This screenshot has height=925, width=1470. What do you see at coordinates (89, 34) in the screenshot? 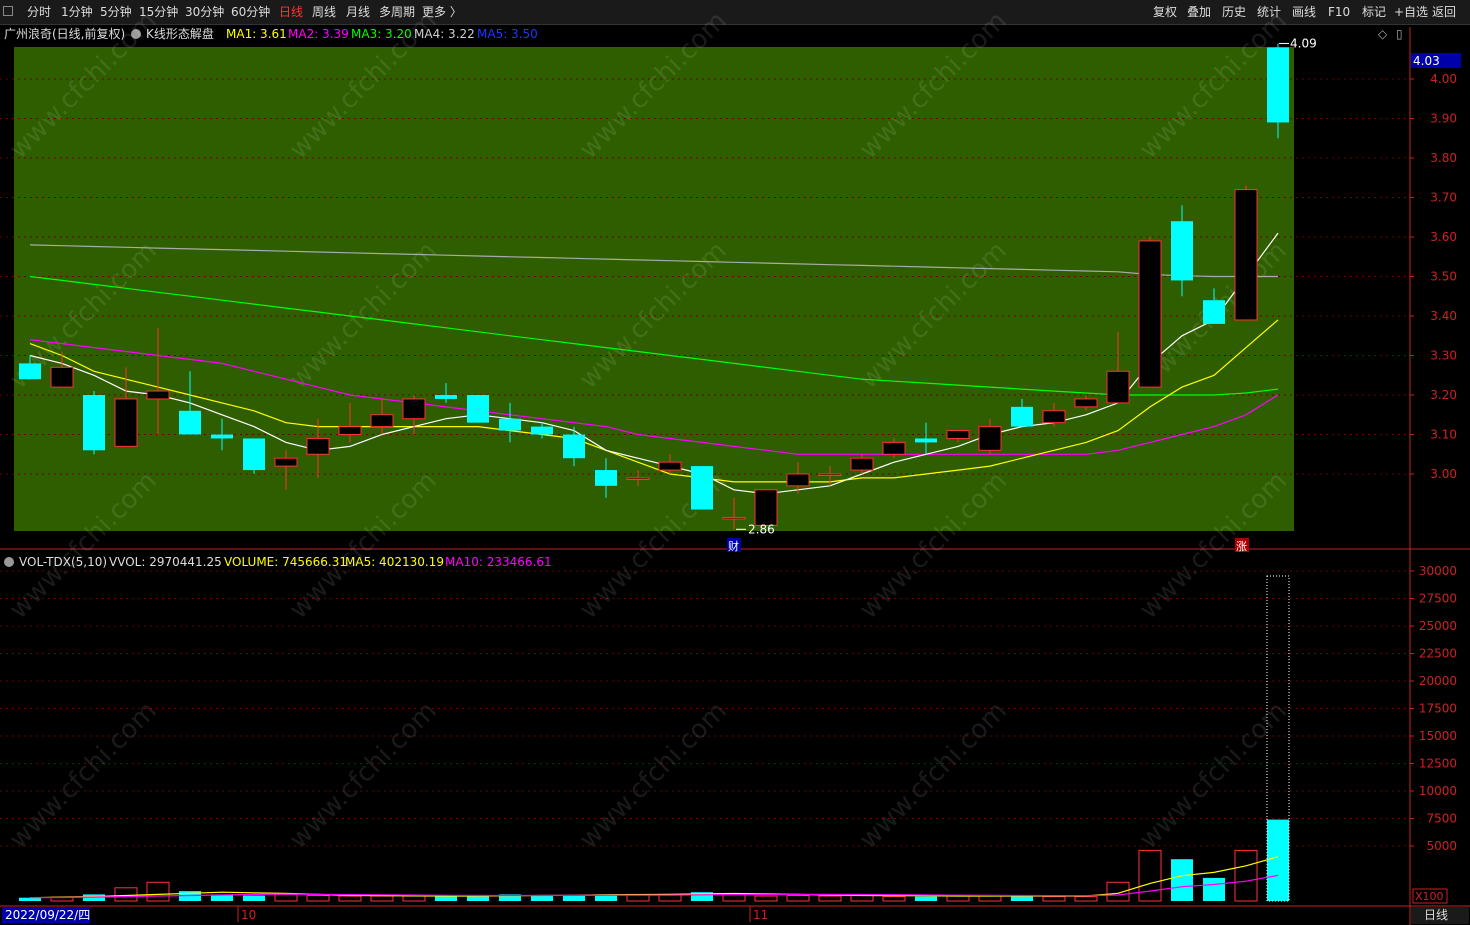
I see `period-note: (日线,前复权)` at bounding box center [89, 34].